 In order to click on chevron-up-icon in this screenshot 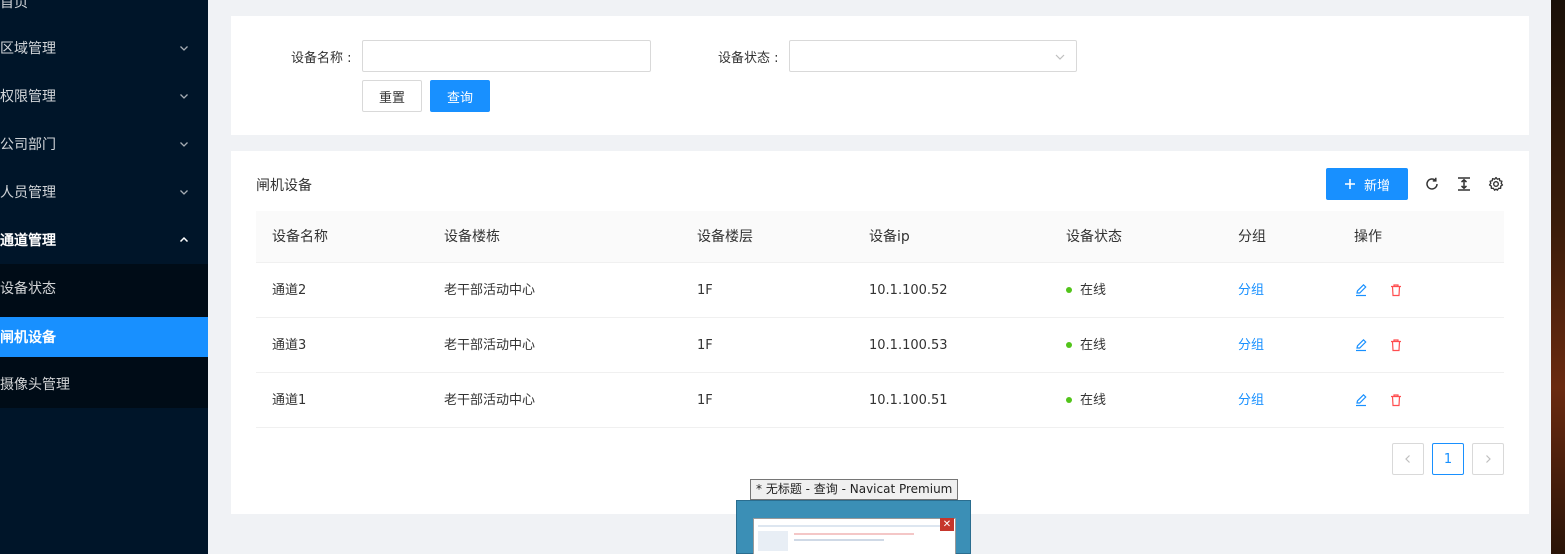, I will do `click(184, 240)`.